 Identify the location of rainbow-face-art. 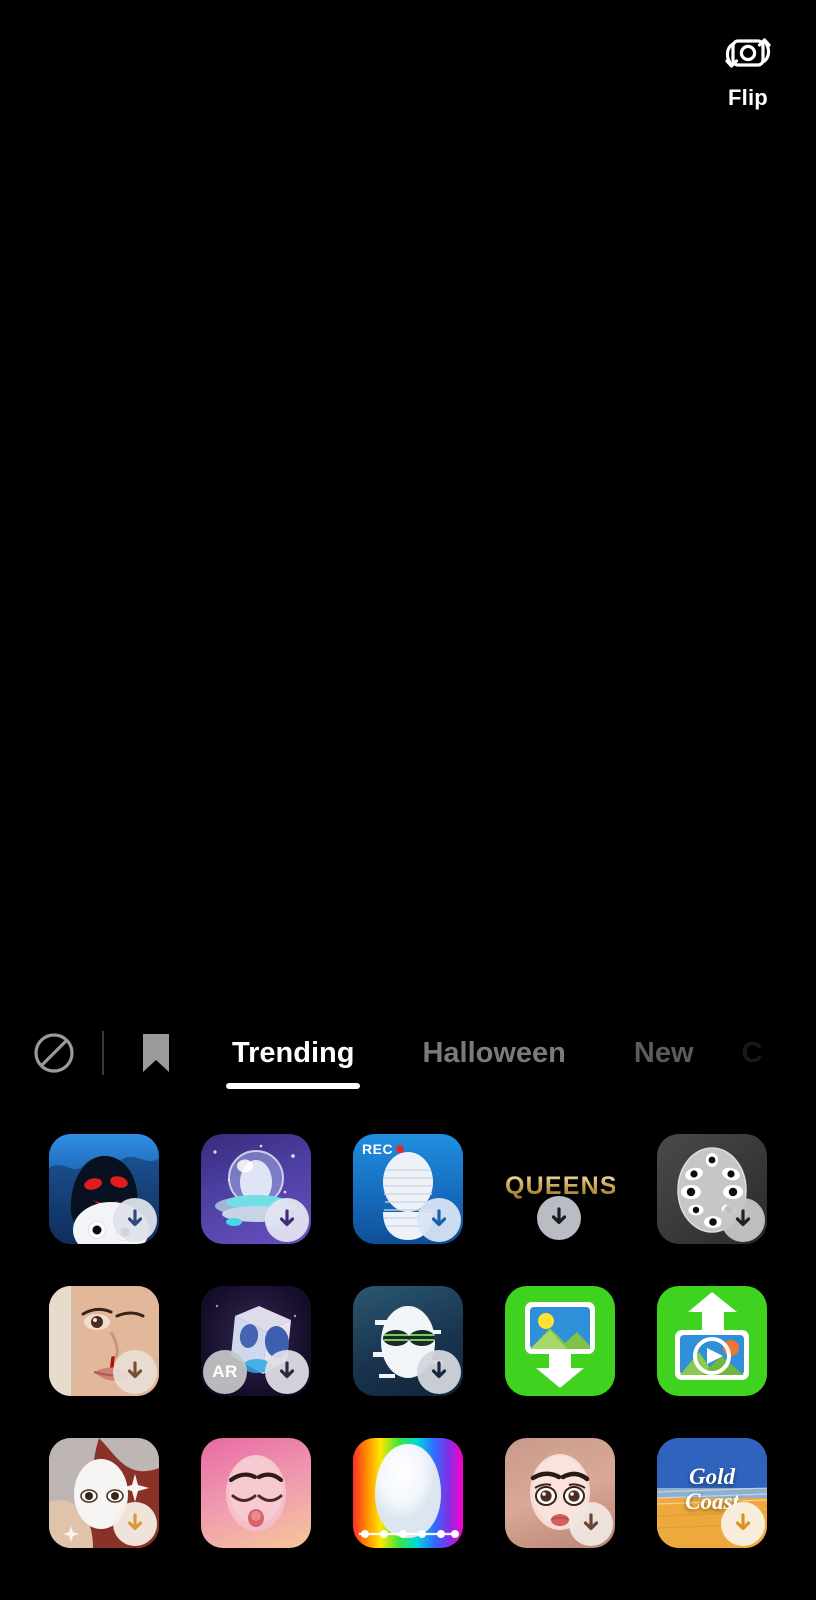
(409, 1491).